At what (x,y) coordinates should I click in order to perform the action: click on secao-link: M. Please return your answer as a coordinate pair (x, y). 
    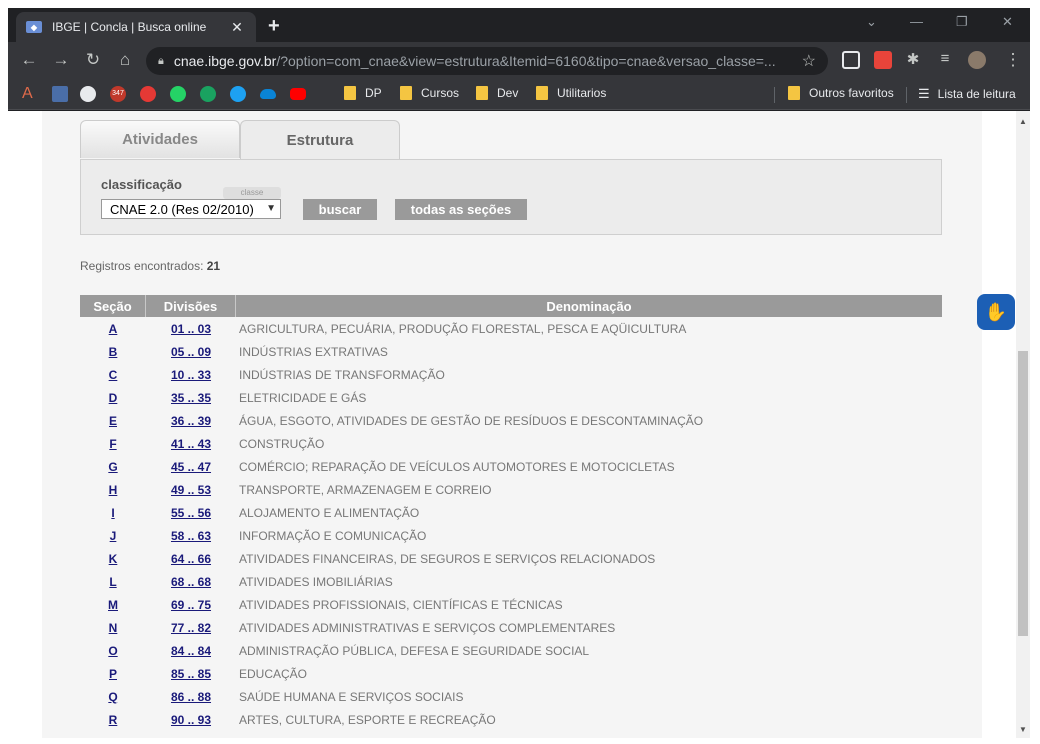
    Looking at the image, I should click on (113, 605).